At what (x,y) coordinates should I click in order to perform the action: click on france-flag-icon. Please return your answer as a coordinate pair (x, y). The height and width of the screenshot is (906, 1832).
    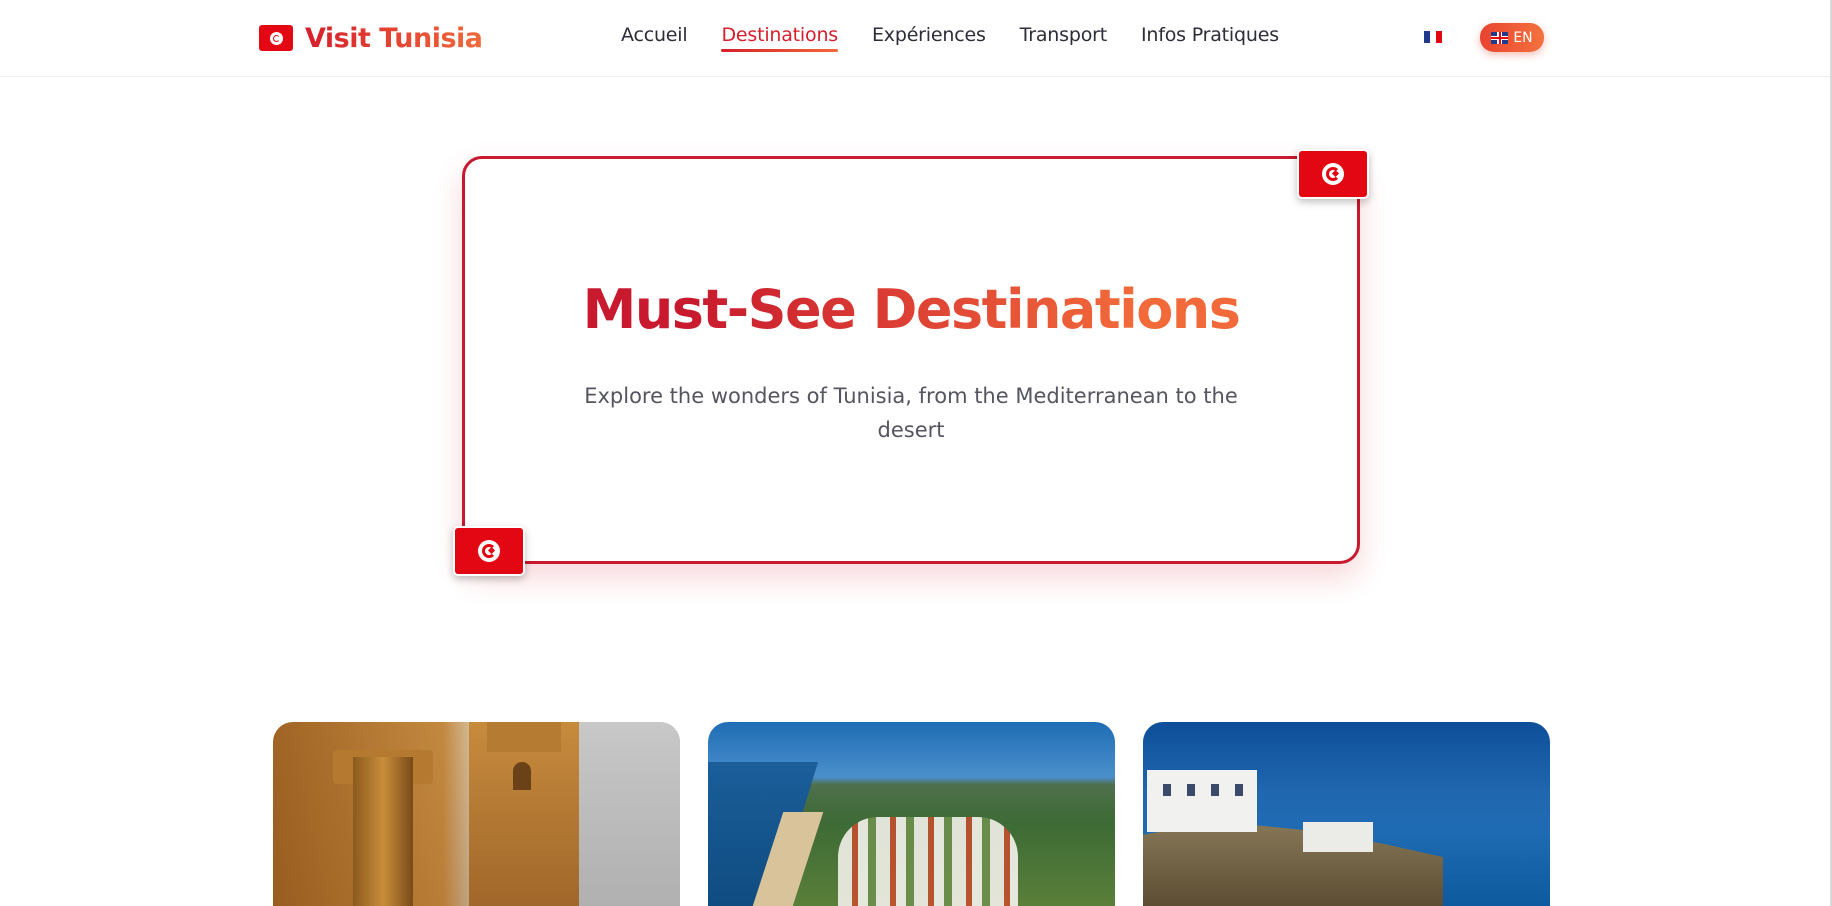
    Looking at the image, I should click on (1433, 37).